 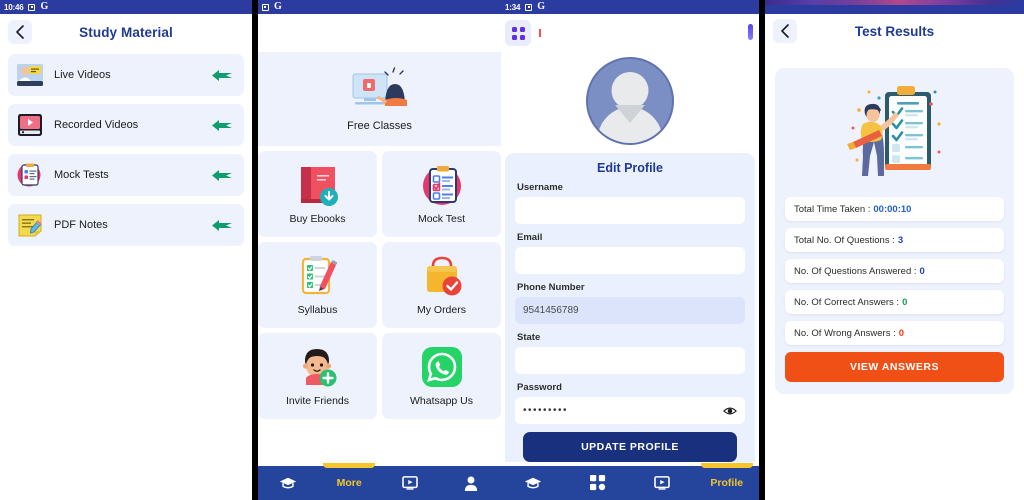 I want to click on checklist-person-icon, so click(x=893, y=131).